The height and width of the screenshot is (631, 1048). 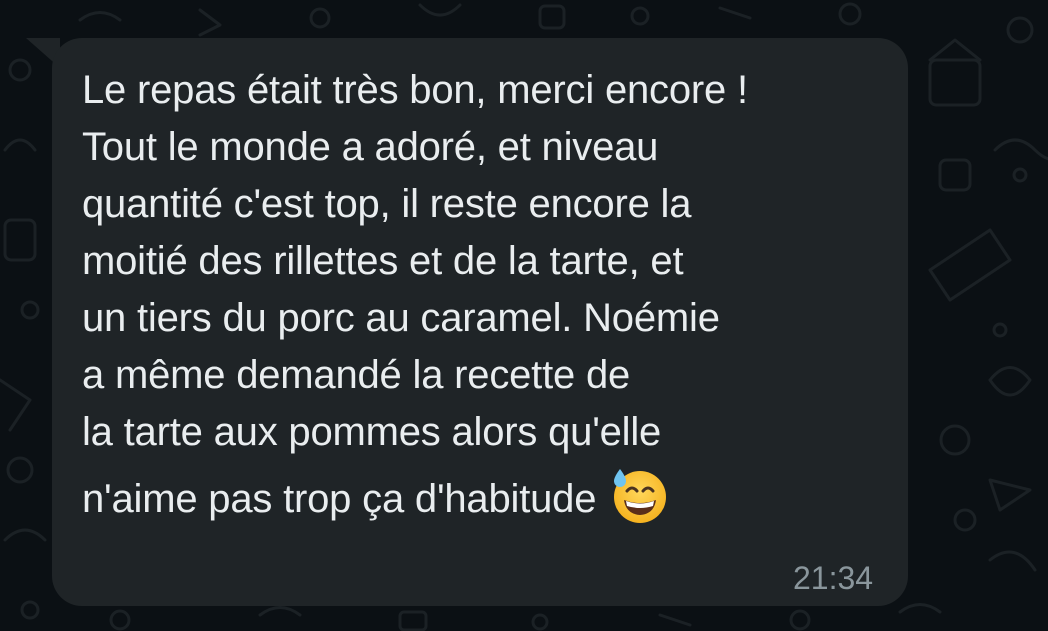 What do you see at coordinates (415, 90) in the screenshot?
I see `message-line: Le repas était très bon, merci encore !` at bounding box center [415, 90].